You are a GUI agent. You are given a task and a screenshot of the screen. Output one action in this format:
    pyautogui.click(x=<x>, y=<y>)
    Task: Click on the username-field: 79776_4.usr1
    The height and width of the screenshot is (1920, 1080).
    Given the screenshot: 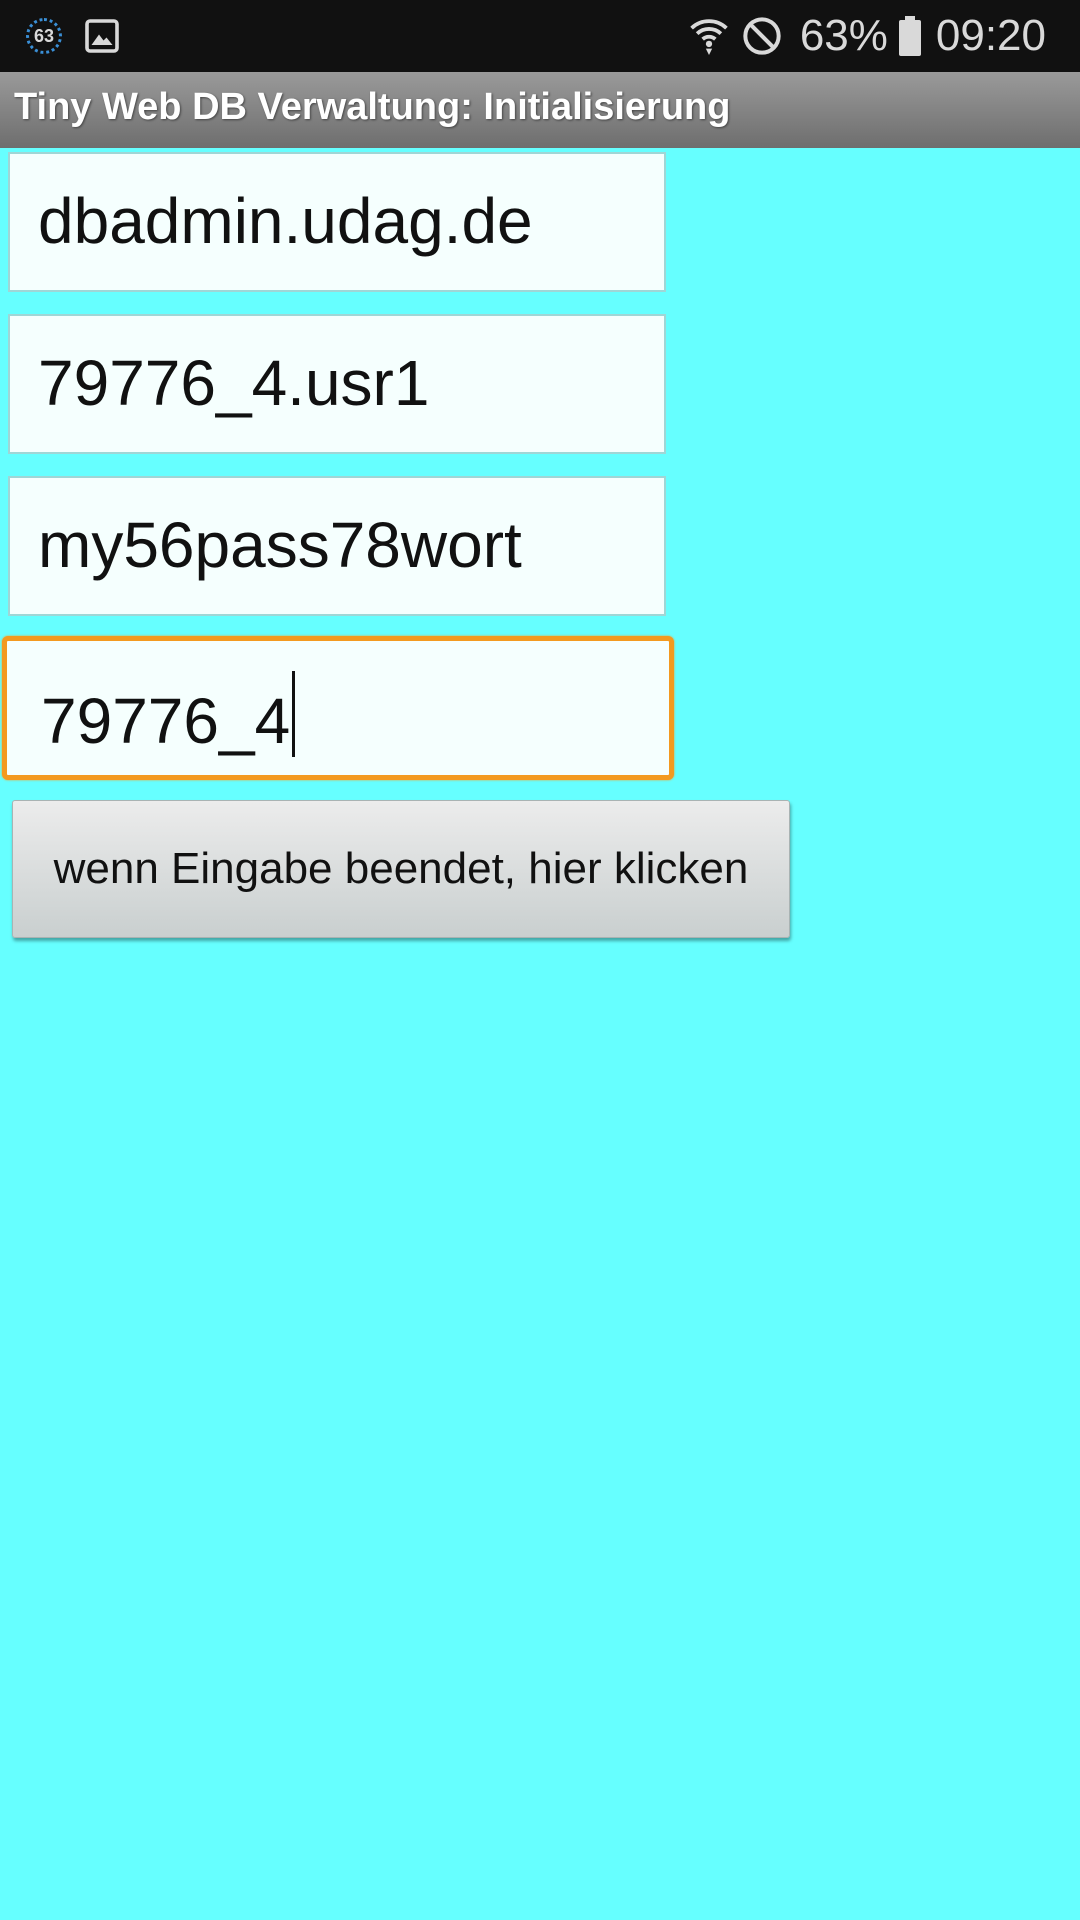 What is the action you would take?
    pyautogui.click(x=337, y=384)
    